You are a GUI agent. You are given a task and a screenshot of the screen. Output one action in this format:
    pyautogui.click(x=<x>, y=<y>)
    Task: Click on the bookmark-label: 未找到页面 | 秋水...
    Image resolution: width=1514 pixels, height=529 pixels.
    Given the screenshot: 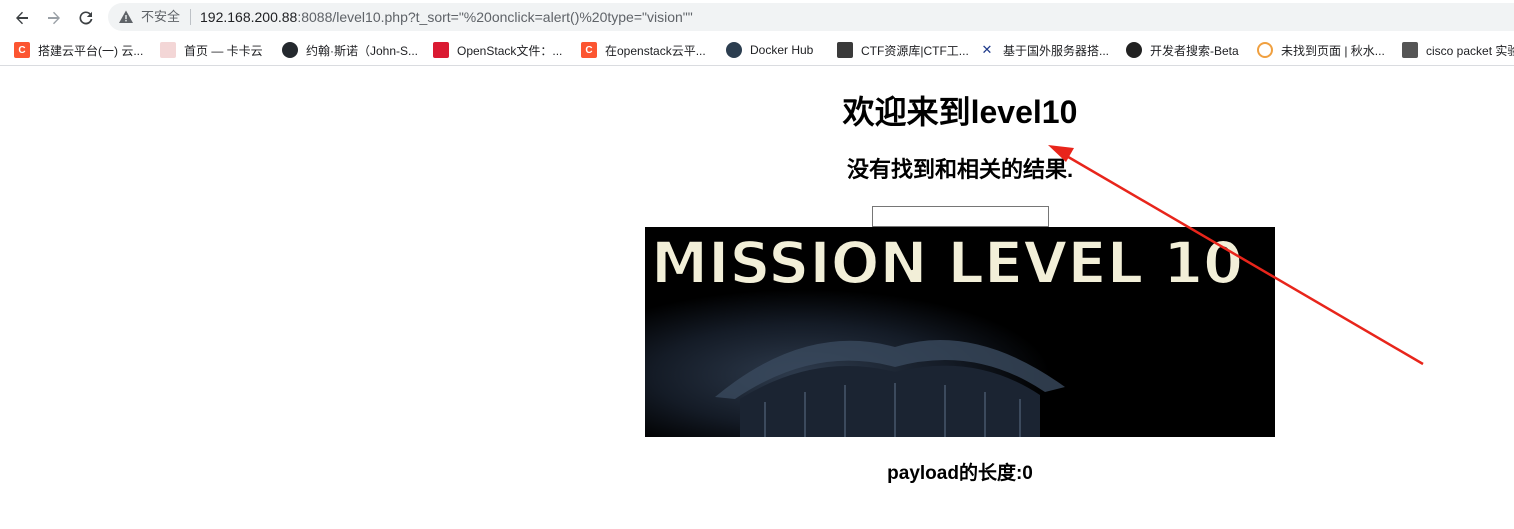 What is the action you would take?
    pyautogui.click(x=1333, y=50)
    